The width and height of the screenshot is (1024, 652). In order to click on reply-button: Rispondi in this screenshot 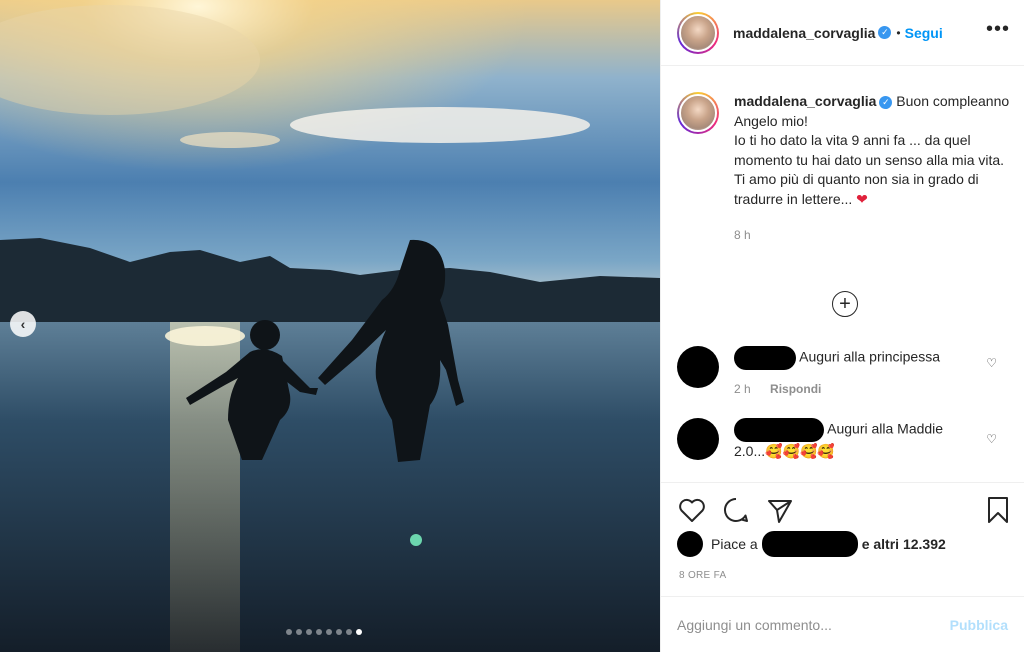, I will do `click(795, 389)`.